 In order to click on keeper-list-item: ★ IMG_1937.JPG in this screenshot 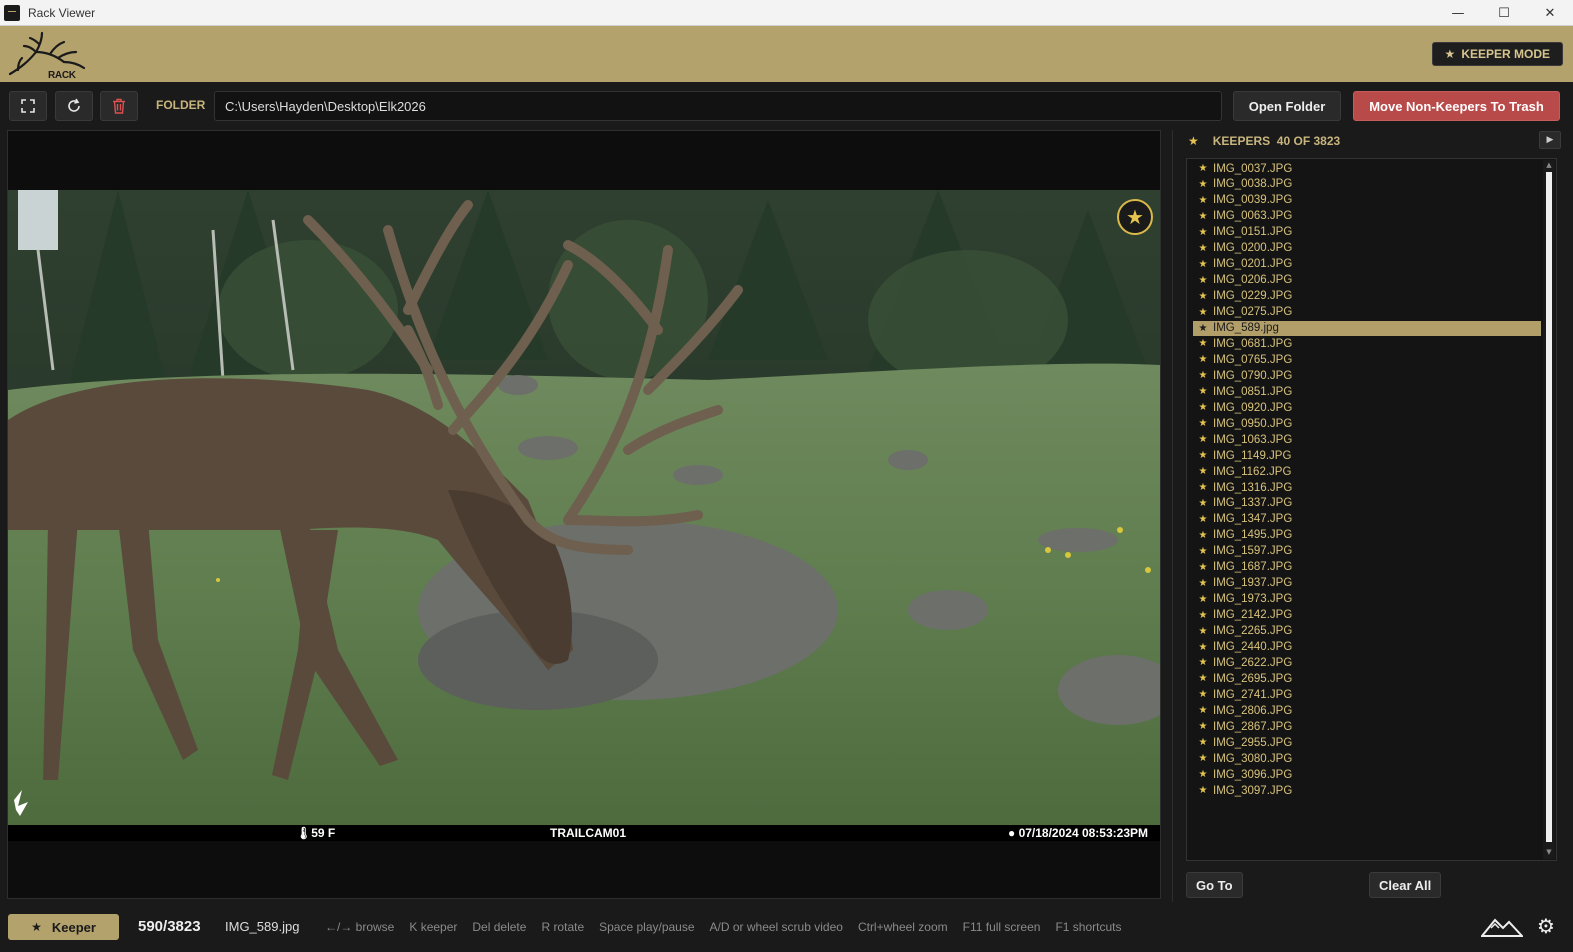, I will do `click(1367, 583)`.